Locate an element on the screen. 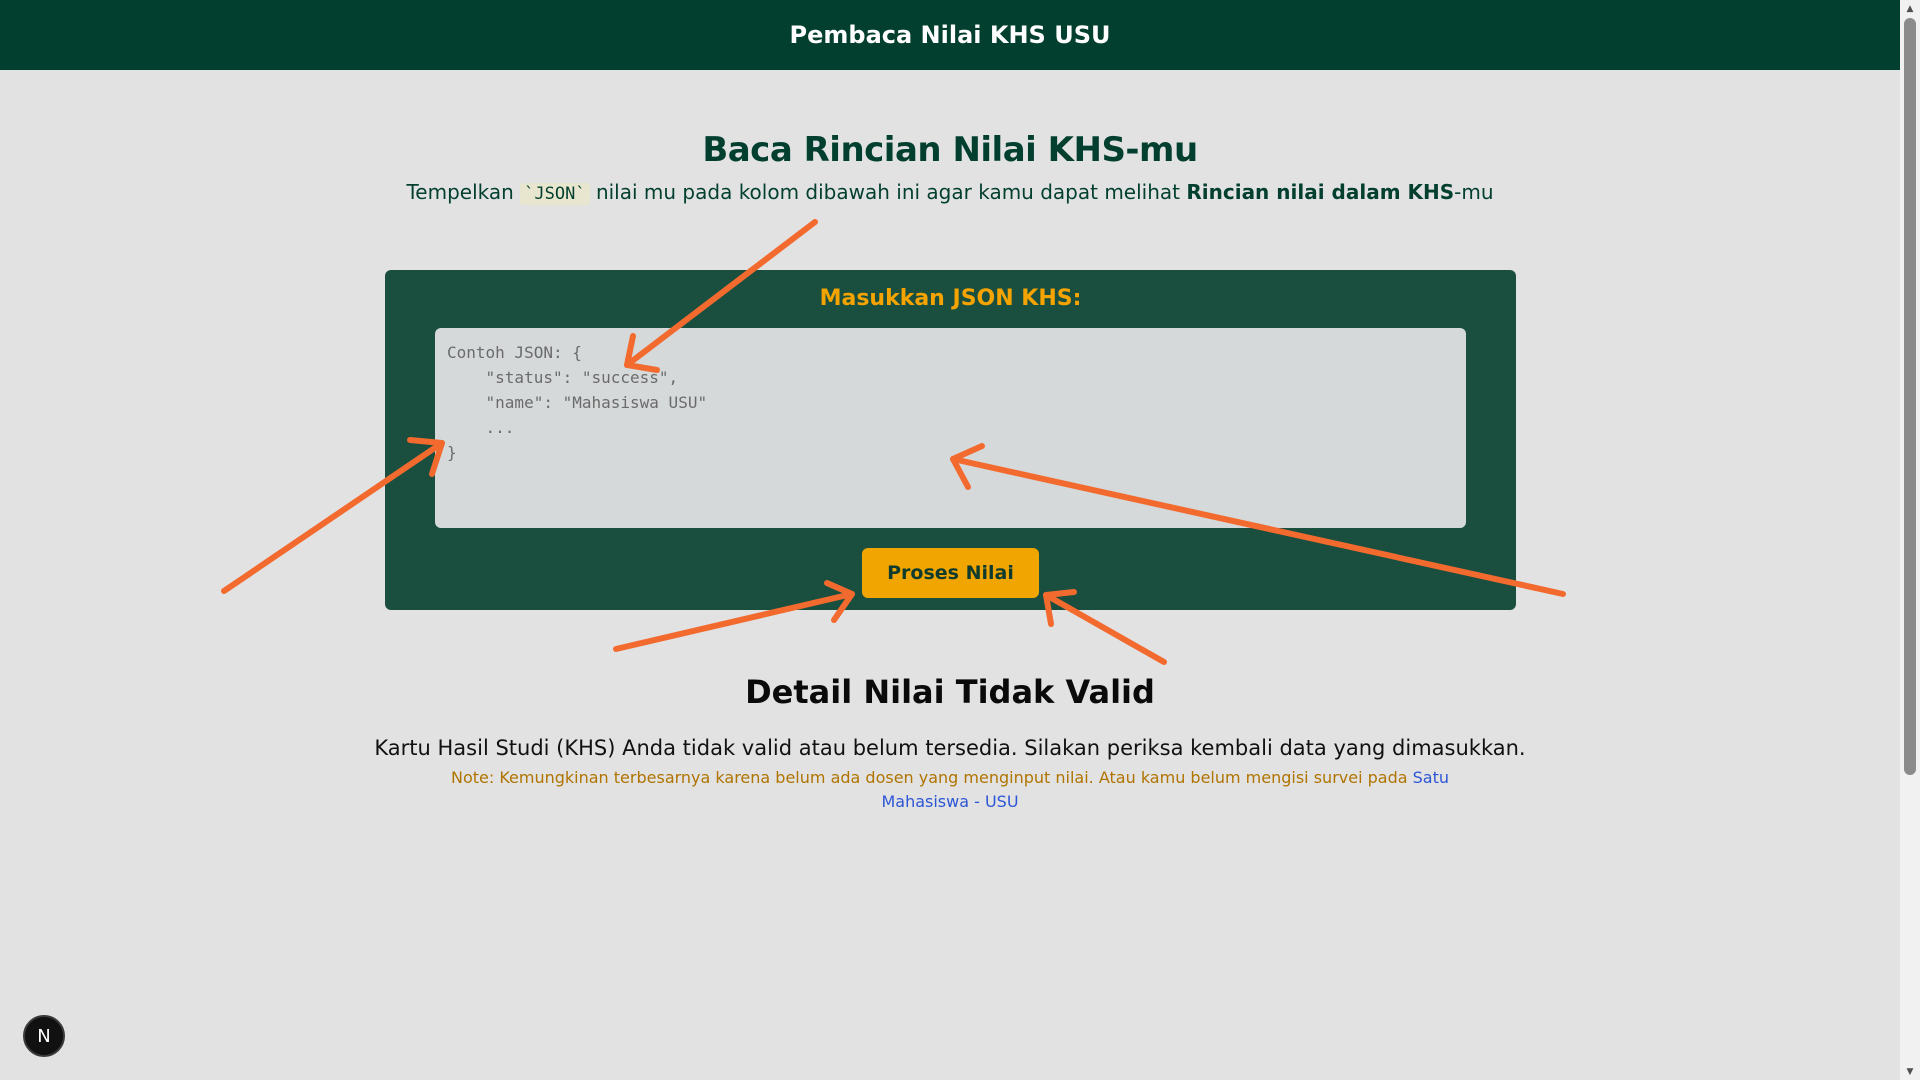  result-title: Detail Nilai Tidak Valid is located at coordinates (950, 692).